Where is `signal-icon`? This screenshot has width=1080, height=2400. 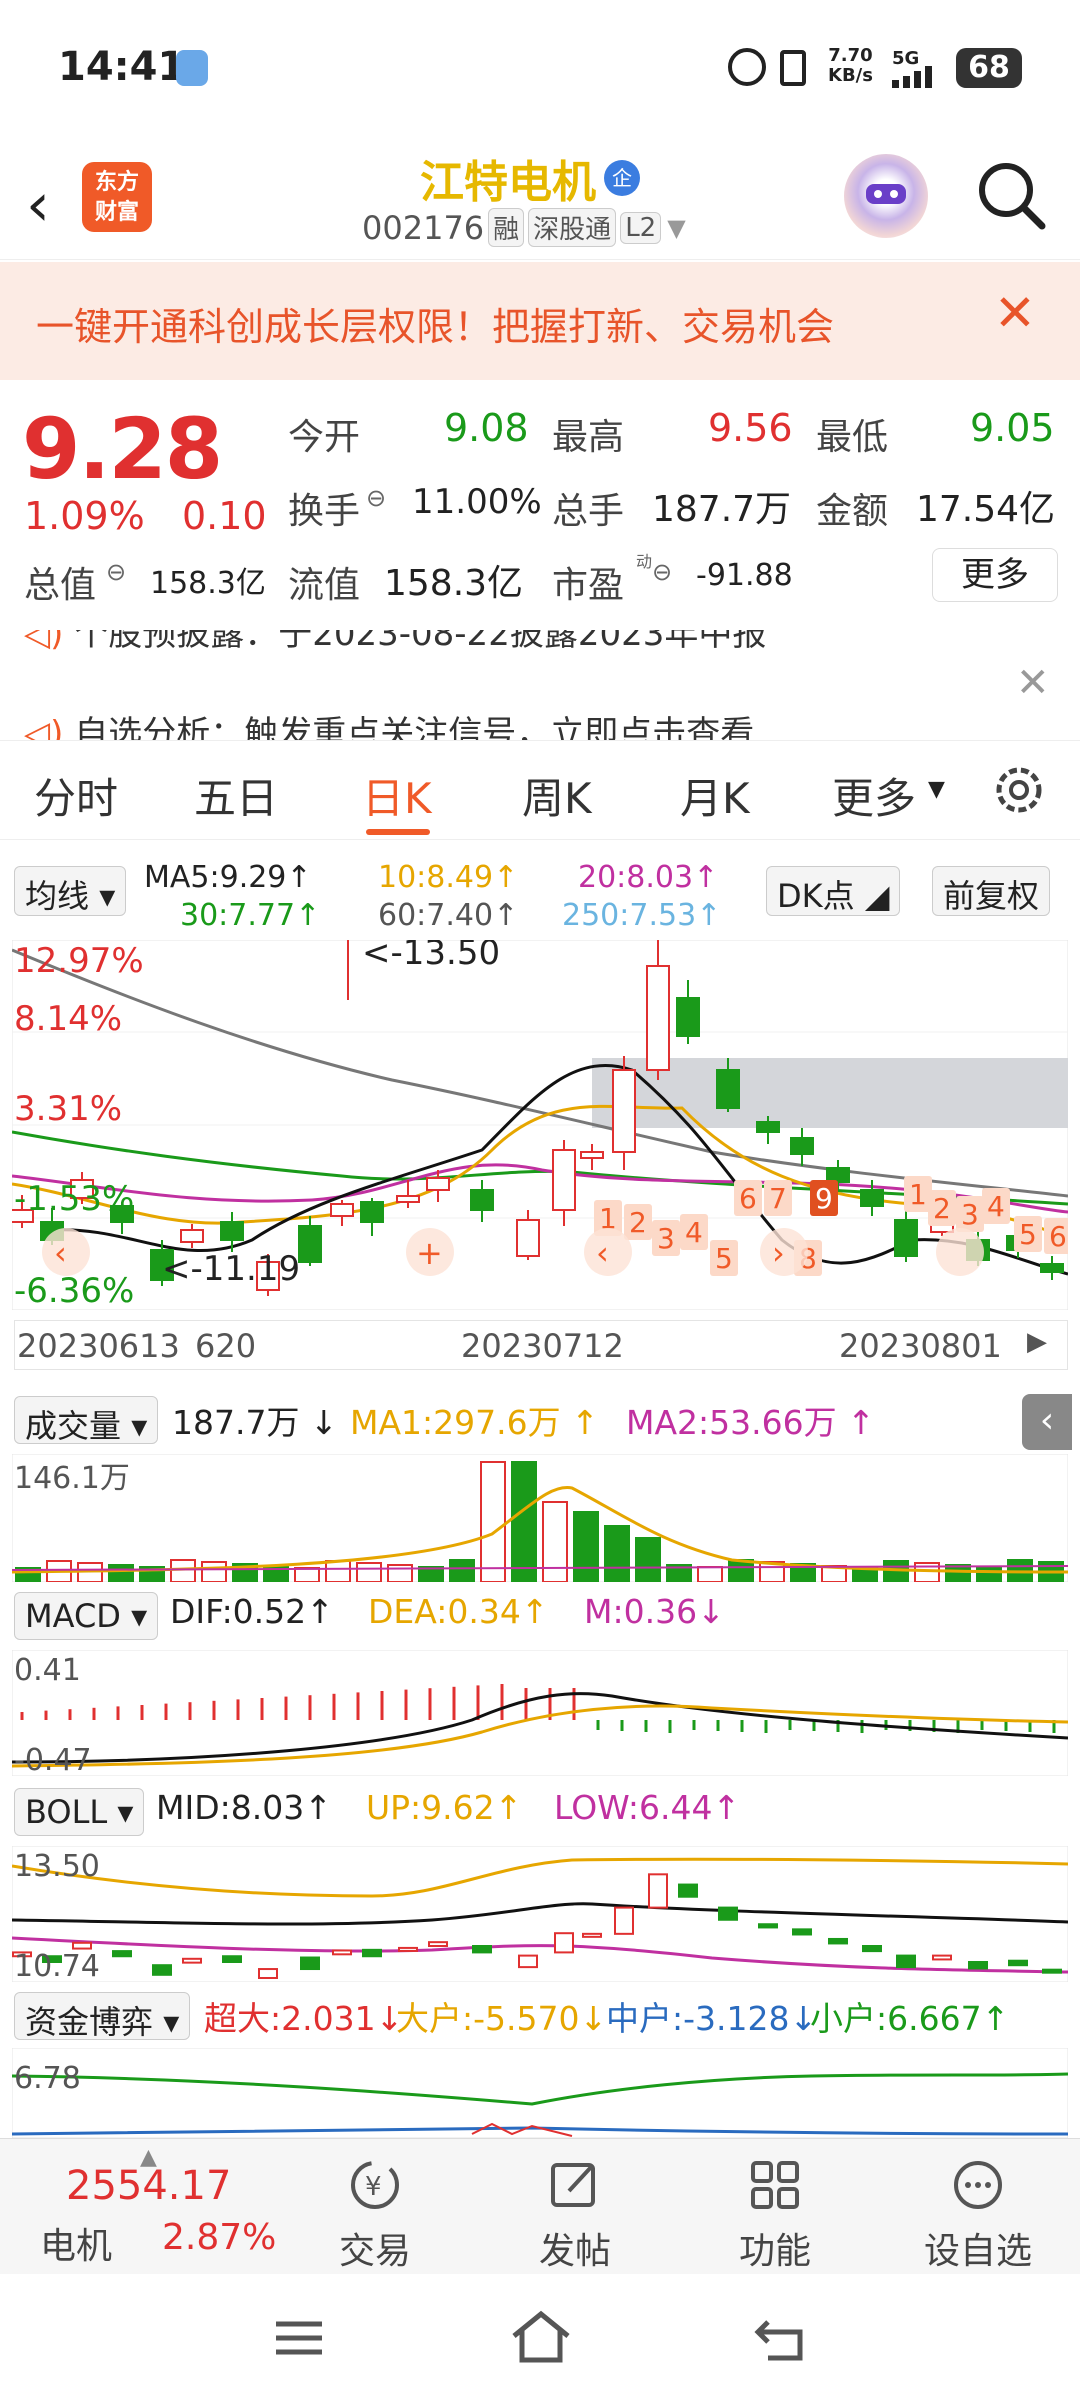 signal-icon is located at coordinates (917, 77).